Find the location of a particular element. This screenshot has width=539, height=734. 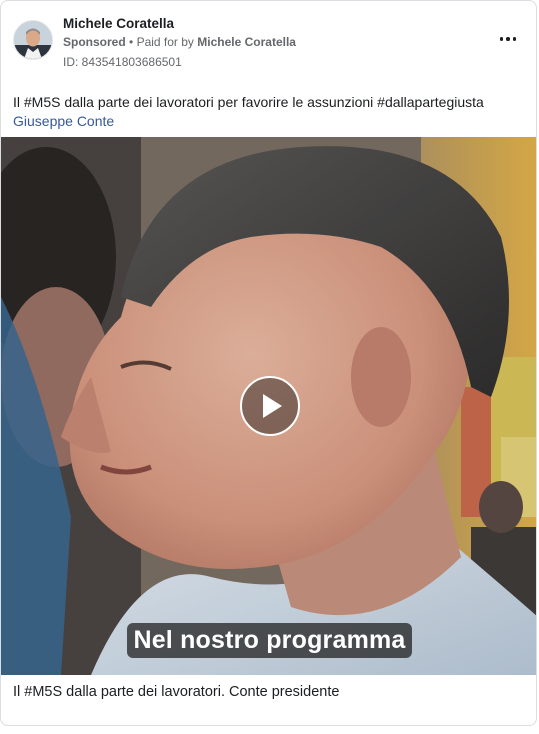

author-avatar is located at coordinates (33, 40).